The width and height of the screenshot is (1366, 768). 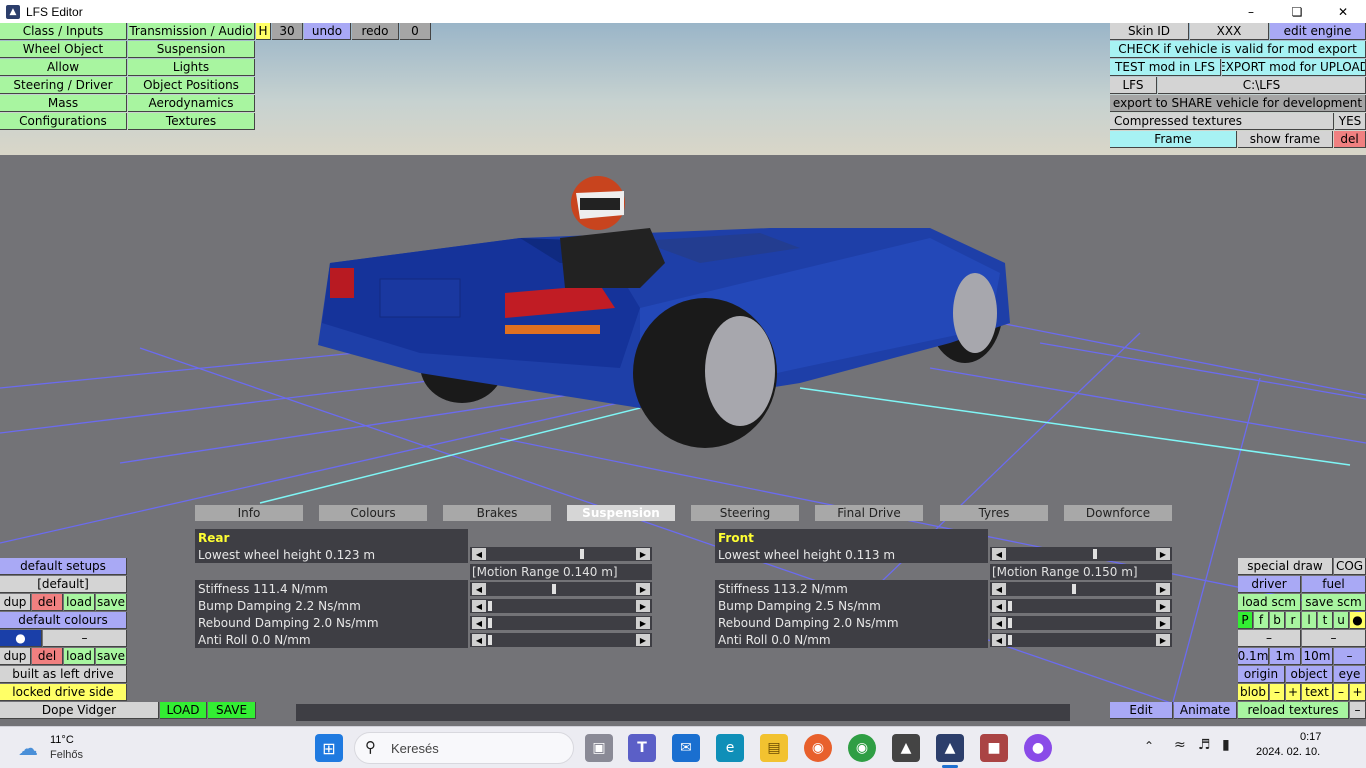 What do you see at coordinates (1269, 638) in the screenshot?
I see `dash-button-1: –` at bounding box center [1269, 638].